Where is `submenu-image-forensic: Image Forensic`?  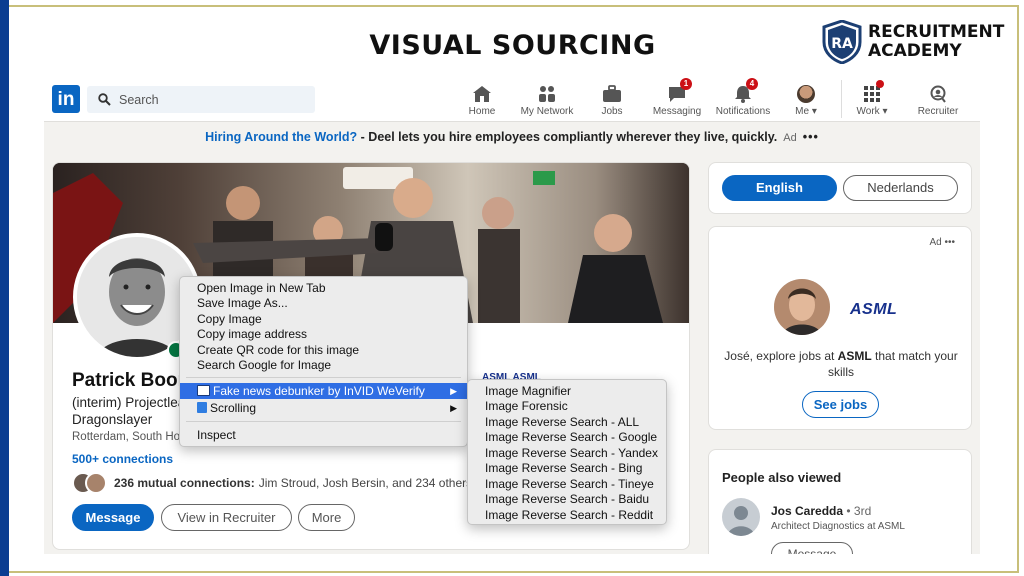 submenu-image-forensic: Image Forensic is located at coordinates (567, 406).